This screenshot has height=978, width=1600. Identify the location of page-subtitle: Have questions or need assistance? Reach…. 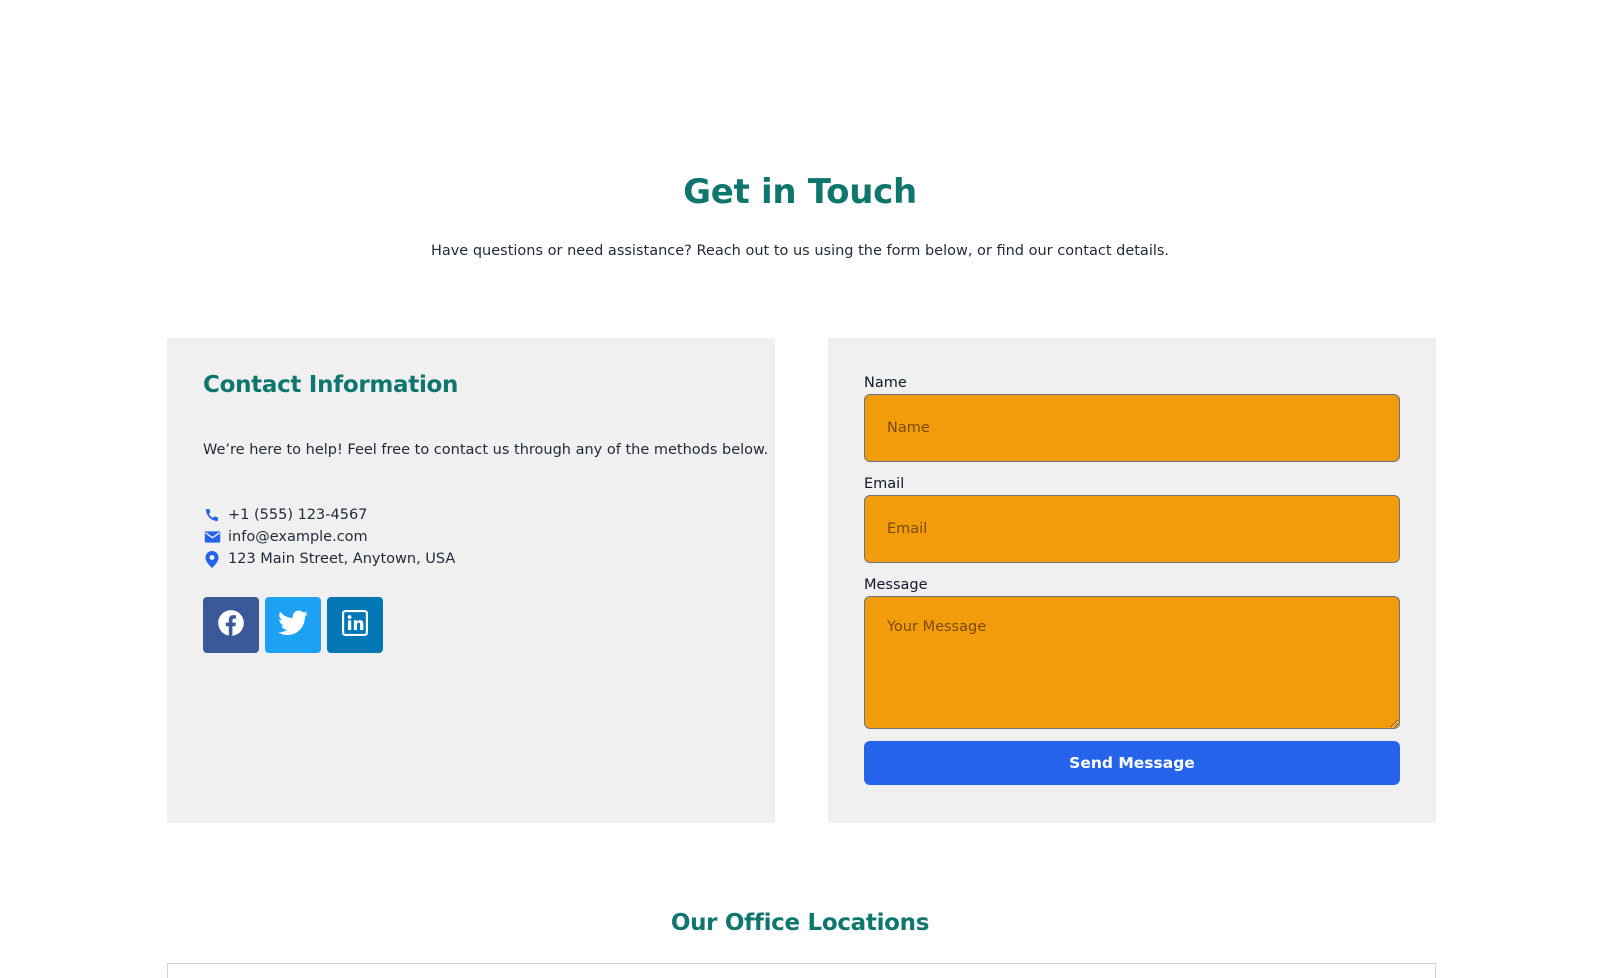
(800, 251).